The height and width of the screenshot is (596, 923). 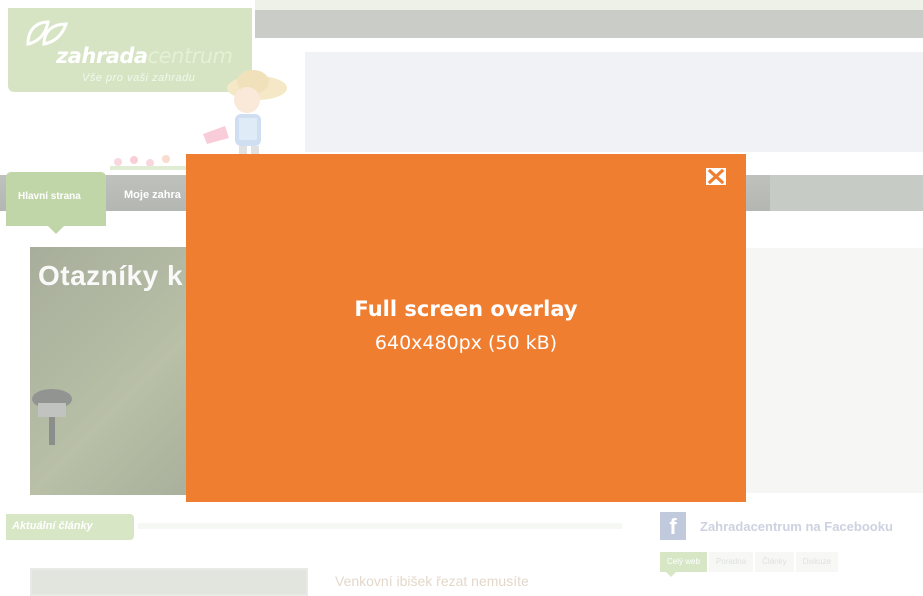 I want to click on close-button, so click(x=716, y=176).